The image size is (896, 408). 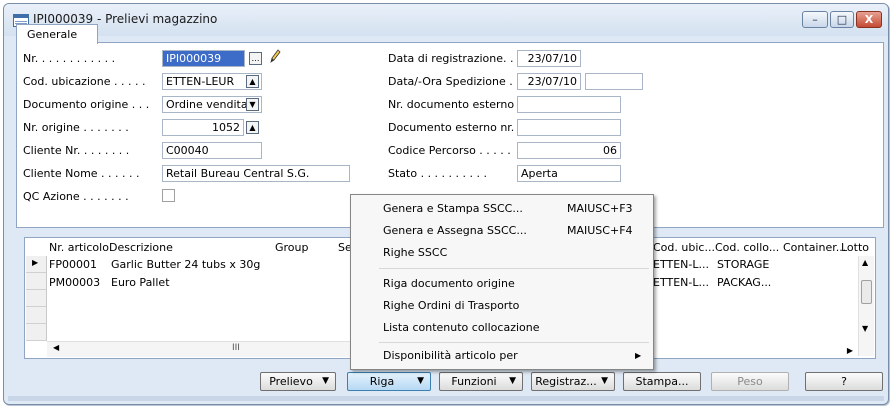 I want to click on label-stato: Stato . . . . . . . . . ., so click(x=438, y=173).